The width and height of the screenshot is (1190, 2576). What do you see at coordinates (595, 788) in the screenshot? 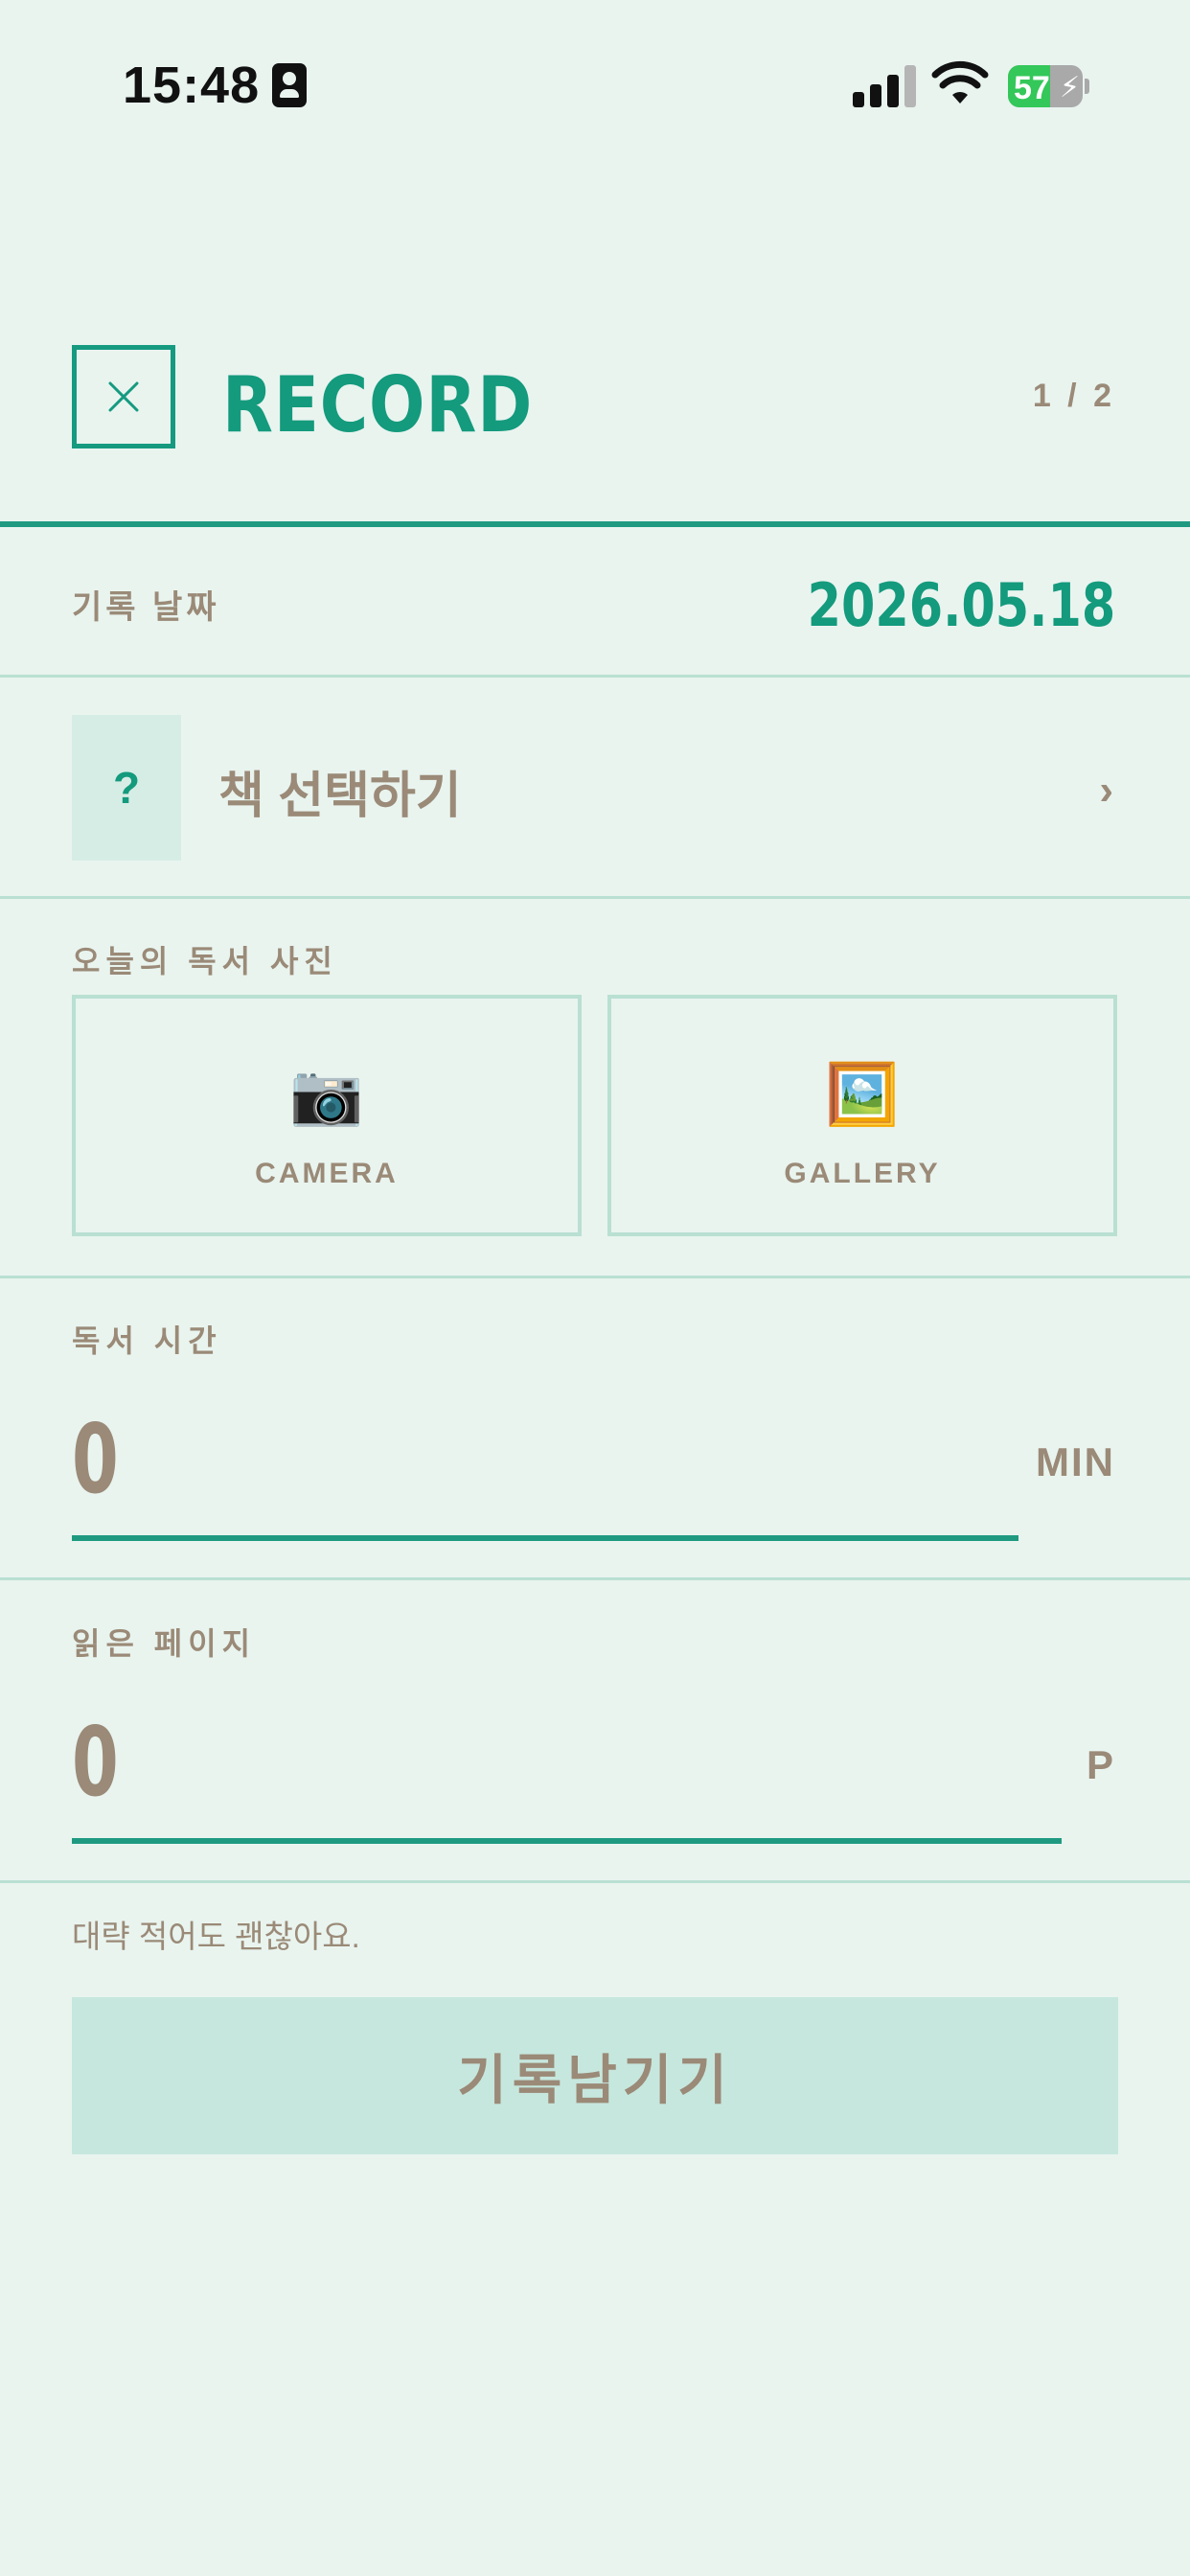
I see `book-select-row: ? 책 선택하기 ›` at bounding box center [595, 788].